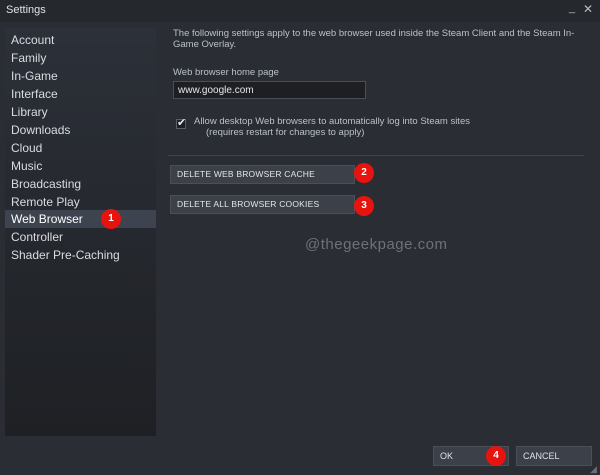 Image resolution: width=600 pixels, height=475 pixels. Describe the element at coordinates (285, 132) in the screenshot. I see `auto-login-line2: (requires restart for changes to apply)` at that location.